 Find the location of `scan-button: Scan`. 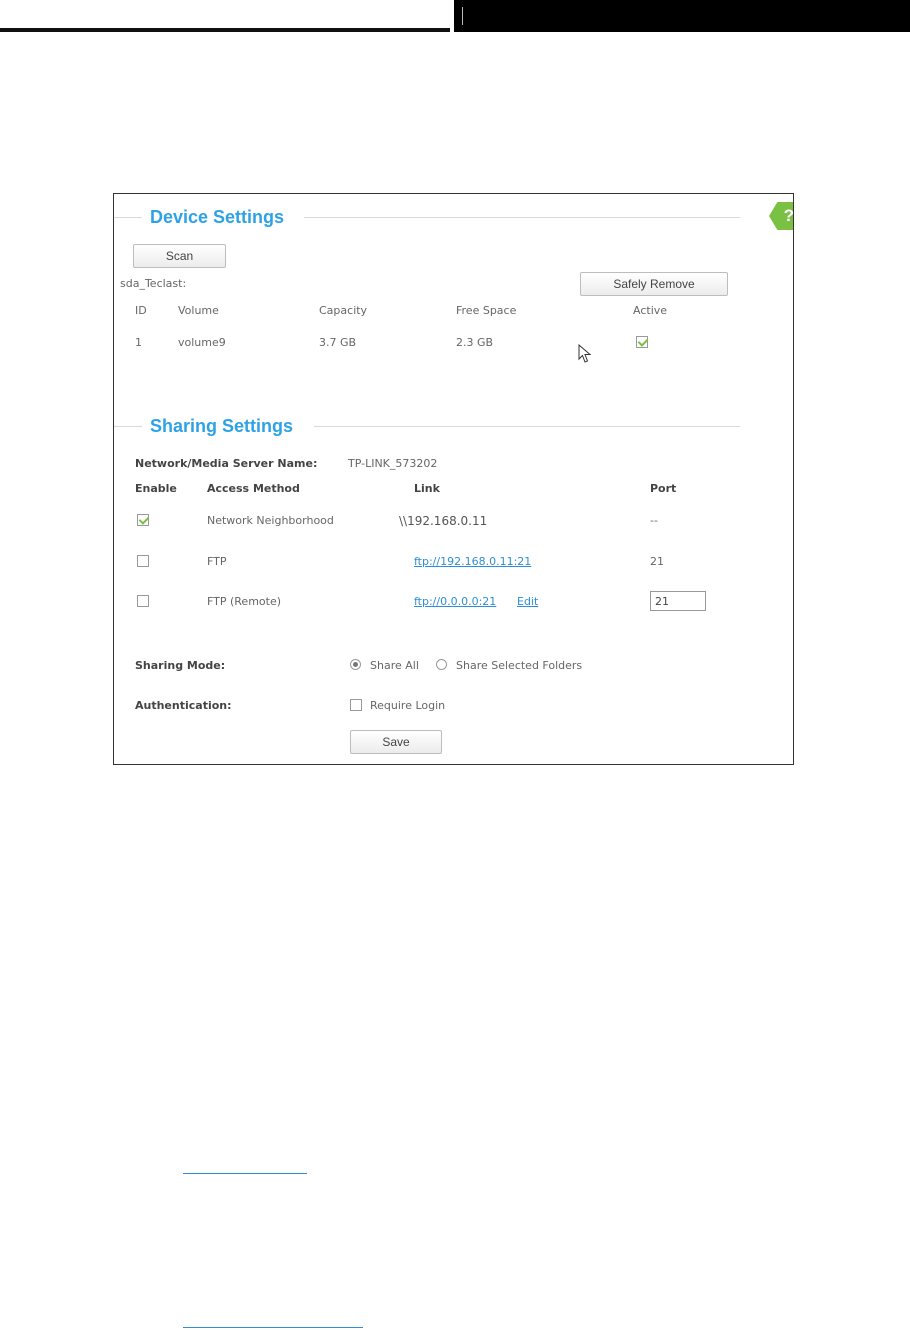

scan-button: Scan is located at coordinates (179, 256).